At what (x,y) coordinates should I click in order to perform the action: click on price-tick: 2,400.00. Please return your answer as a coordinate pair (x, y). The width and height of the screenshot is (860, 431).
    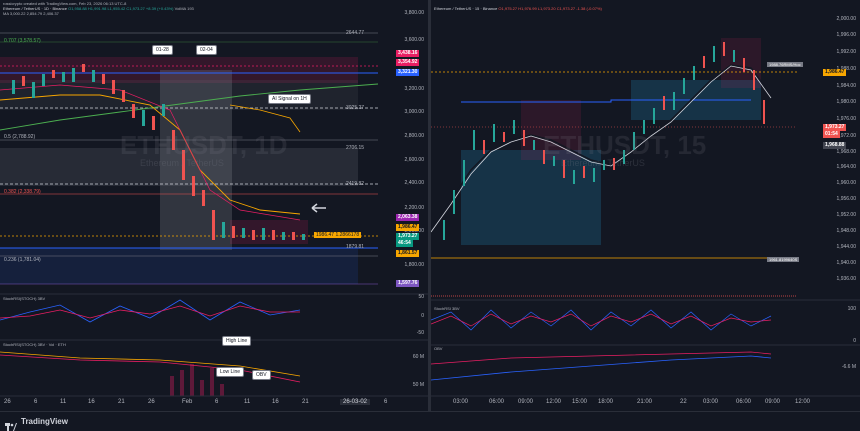
    Looking at the image, I should click on (414, 183).